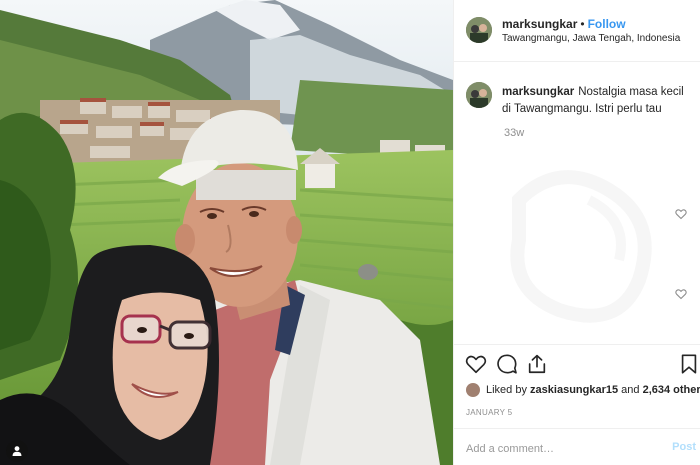 This screenshot has height=465, width=700. I want to click on post-comment-button: Post, so click(684, 447).